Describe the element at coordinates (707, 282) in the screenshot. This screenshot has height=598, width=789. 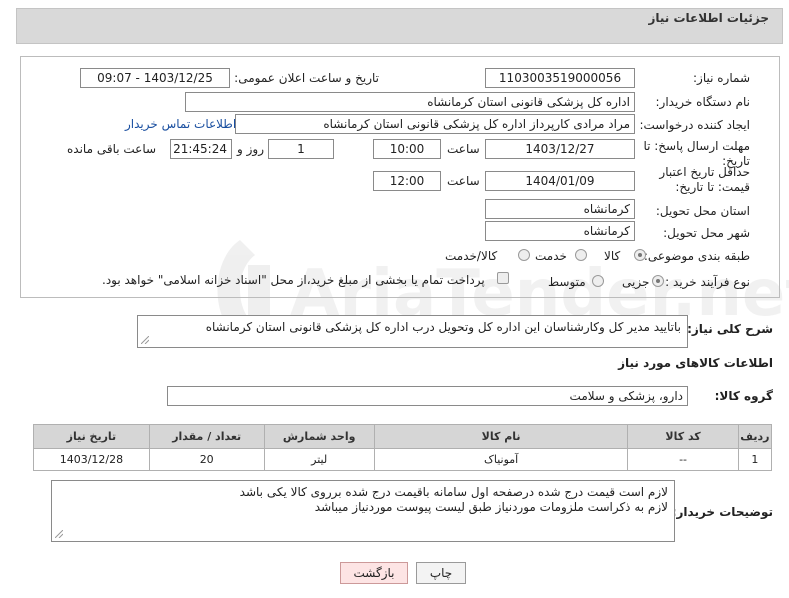
I see `process-label: نوع فرآیند خرید :` at that location.